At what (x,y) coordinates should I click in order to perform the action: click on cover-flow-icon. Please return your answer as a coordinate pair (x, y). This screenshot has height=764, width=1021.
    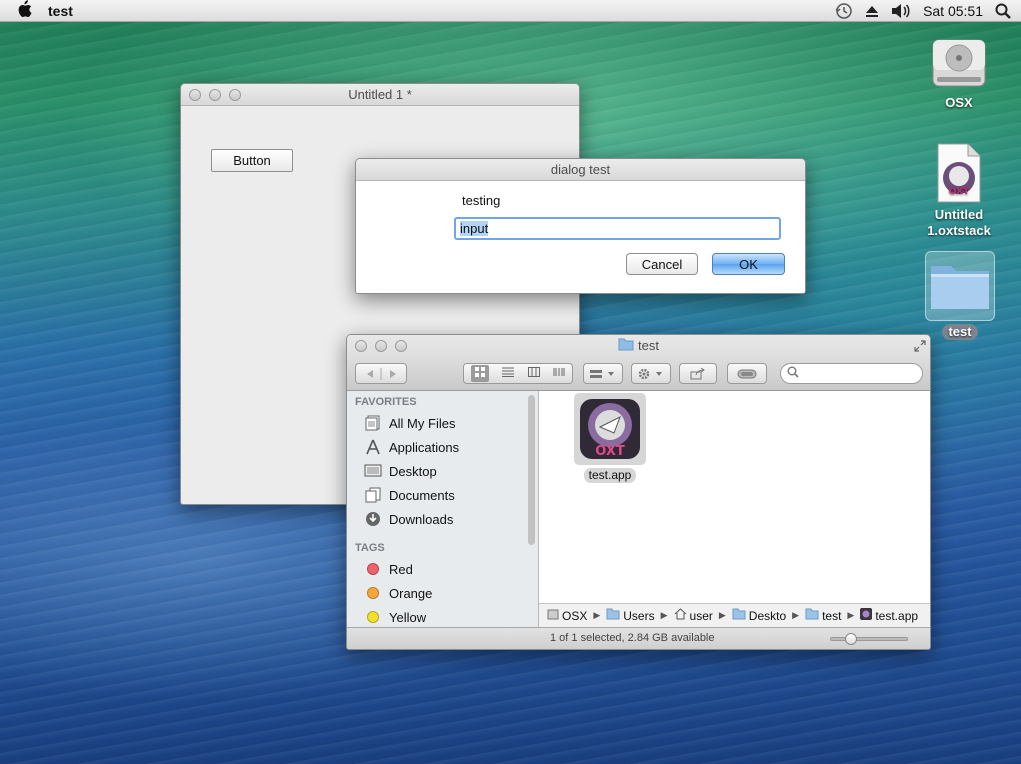
    Looking at the image, I should click on (559, 373).